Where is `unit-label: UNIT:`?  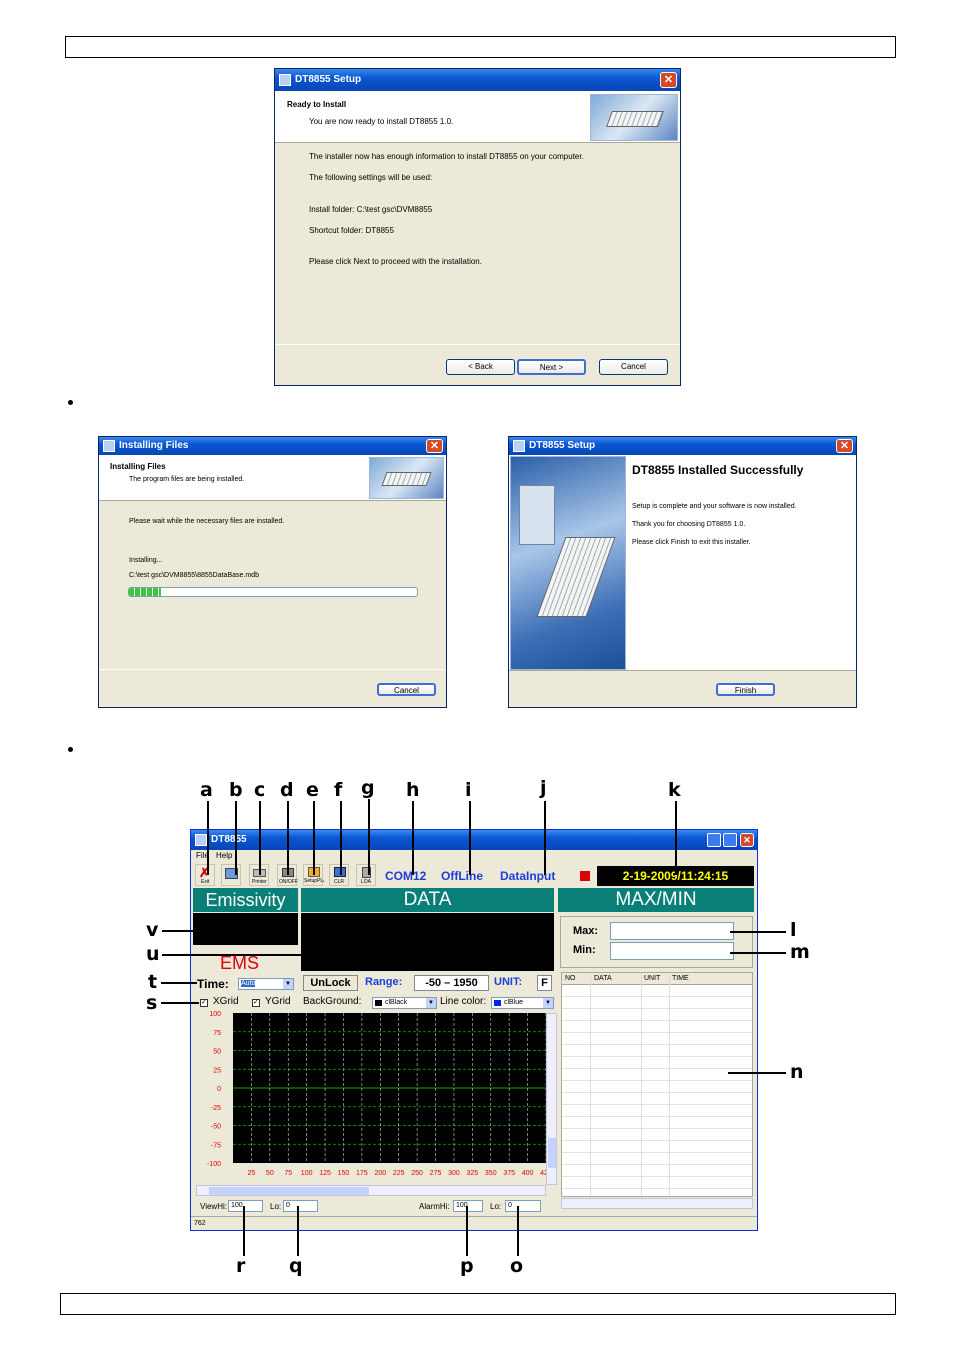
unit-label: UNIT: is located at coordinates (508, 982).